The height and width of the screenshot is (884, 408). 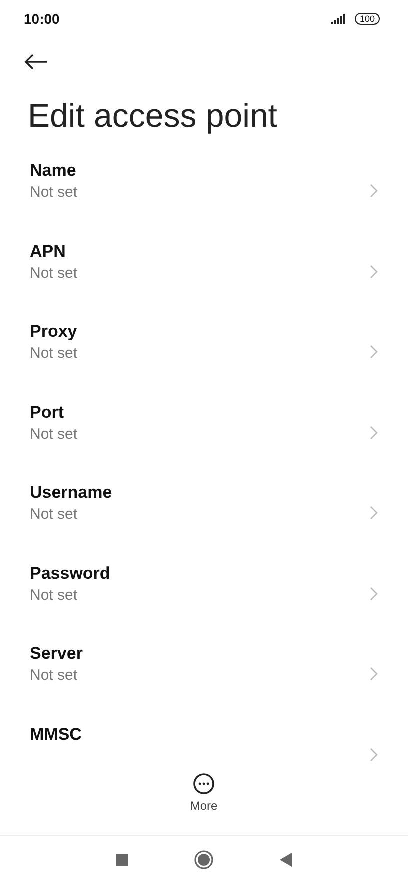 What do you see at coordinates (204, 784) in the screenshot?
I see `more-icon` at bounding box center [204, 784].